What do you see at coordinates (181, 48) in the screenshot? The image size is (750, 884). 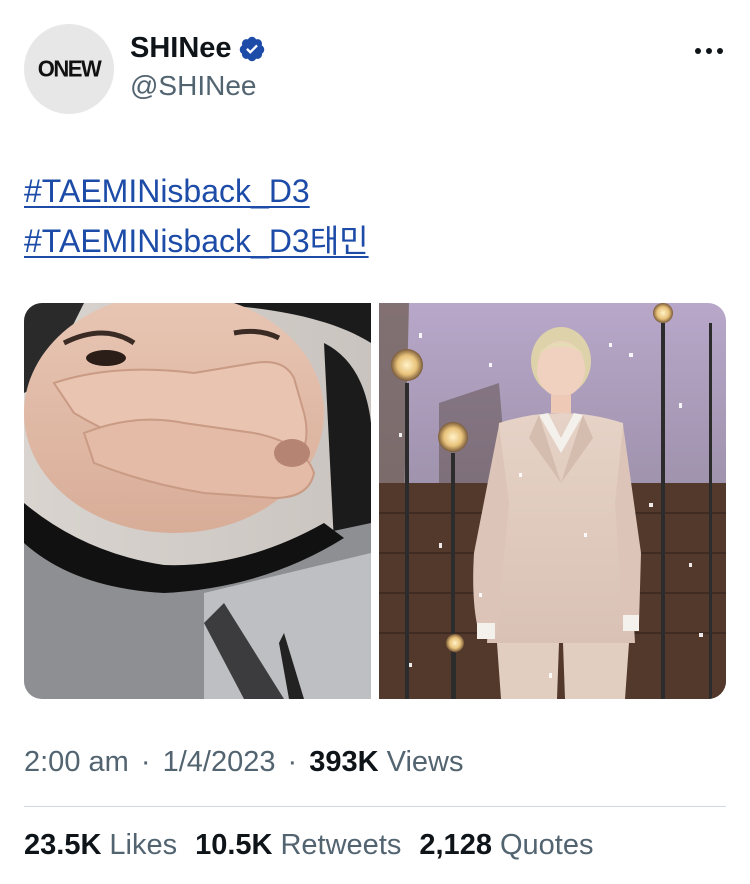 I see `display-name: SHINee` at bounding box center [181, 48].